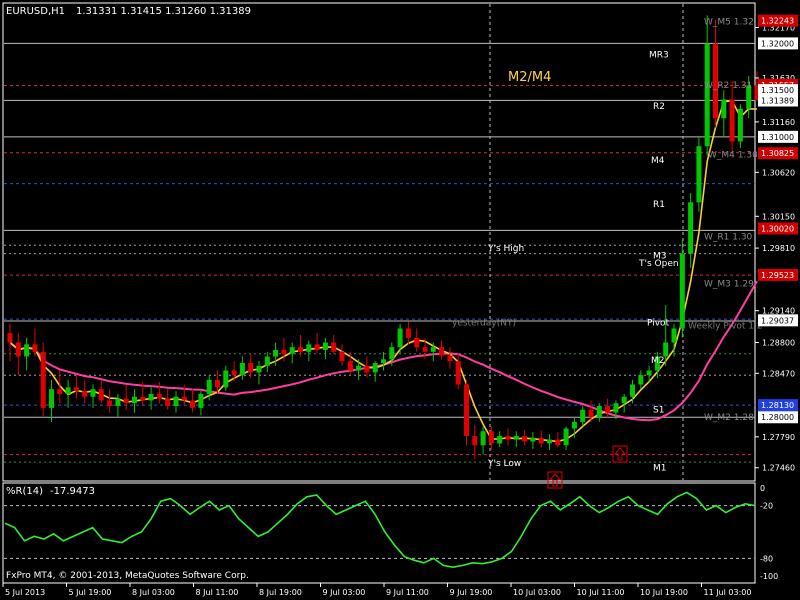 The height and width of the screenshot is (600, 800). Describe the element at coordinates (777, 90) in the screenshot. I see `price-label: 1.31500` at that location.